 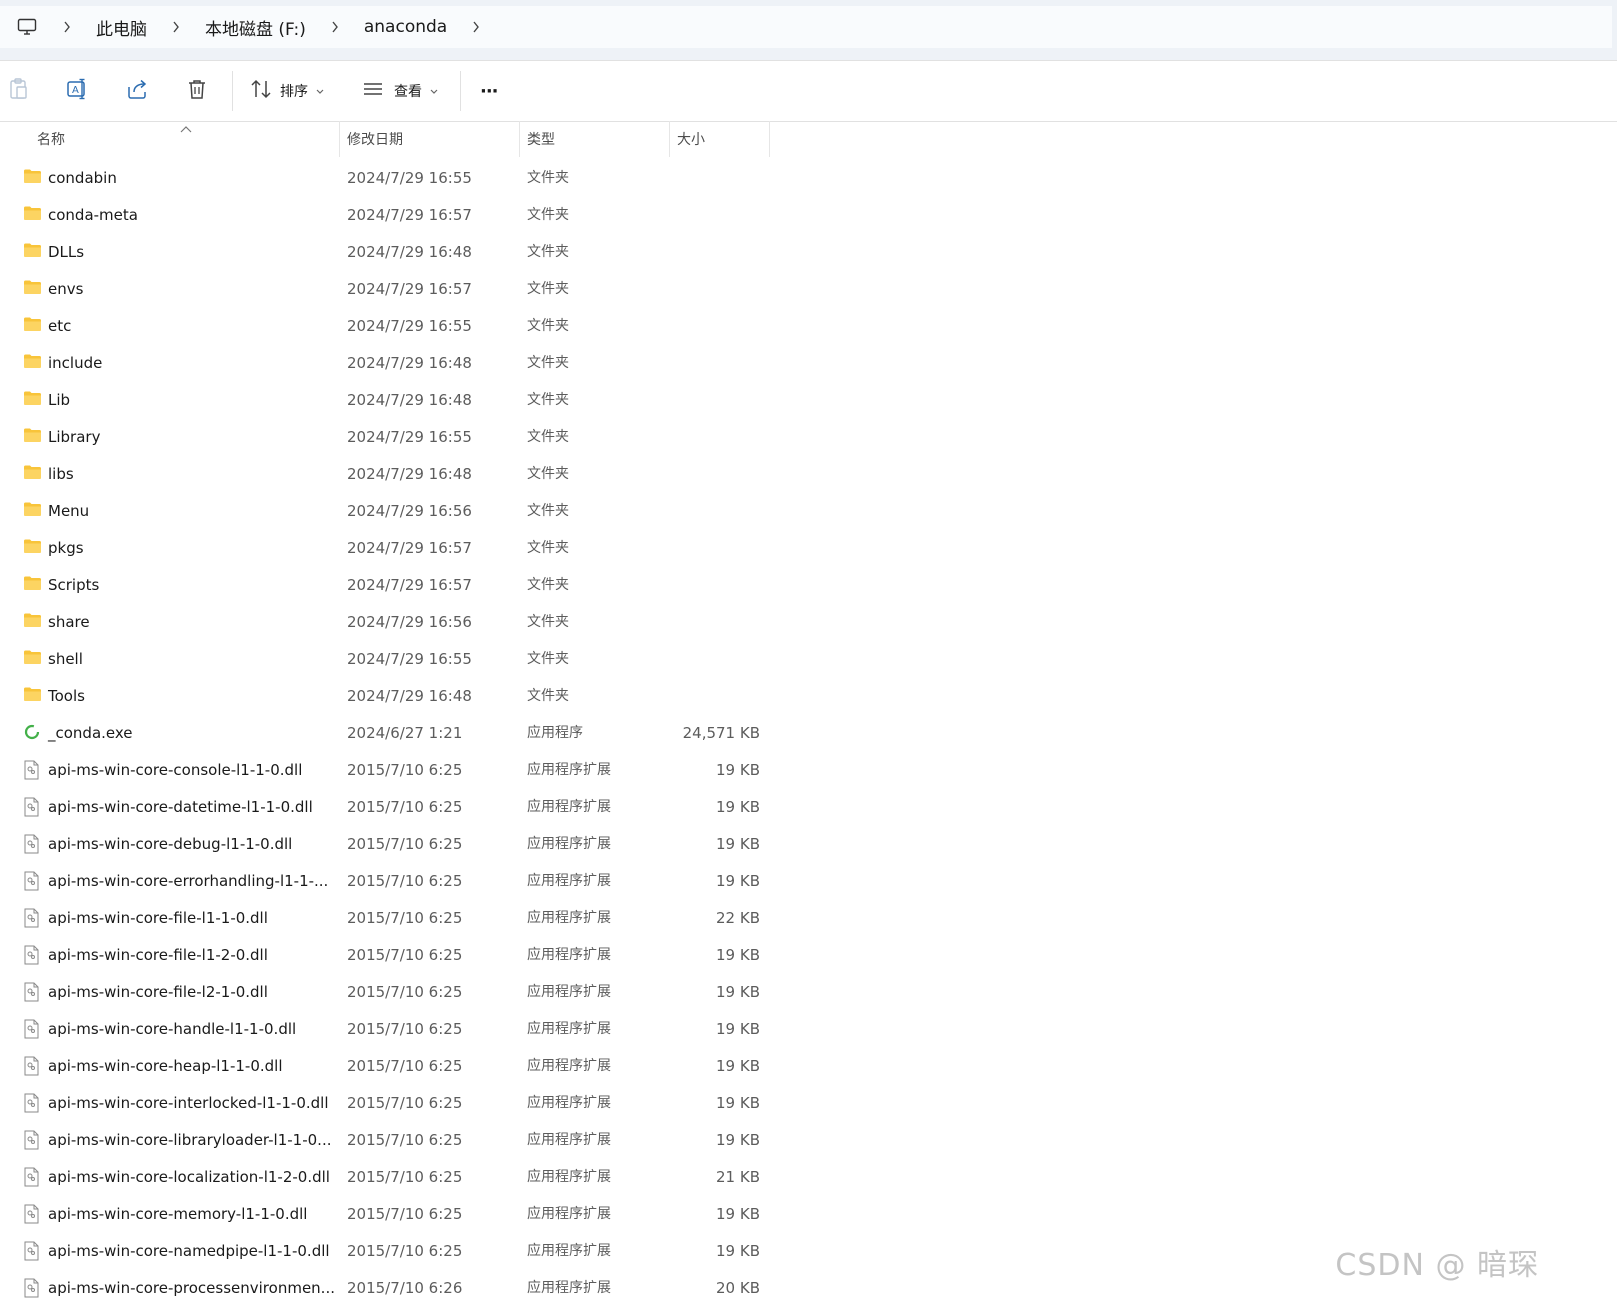 I want to click on rename-button: A, so click(x=78, y=91).